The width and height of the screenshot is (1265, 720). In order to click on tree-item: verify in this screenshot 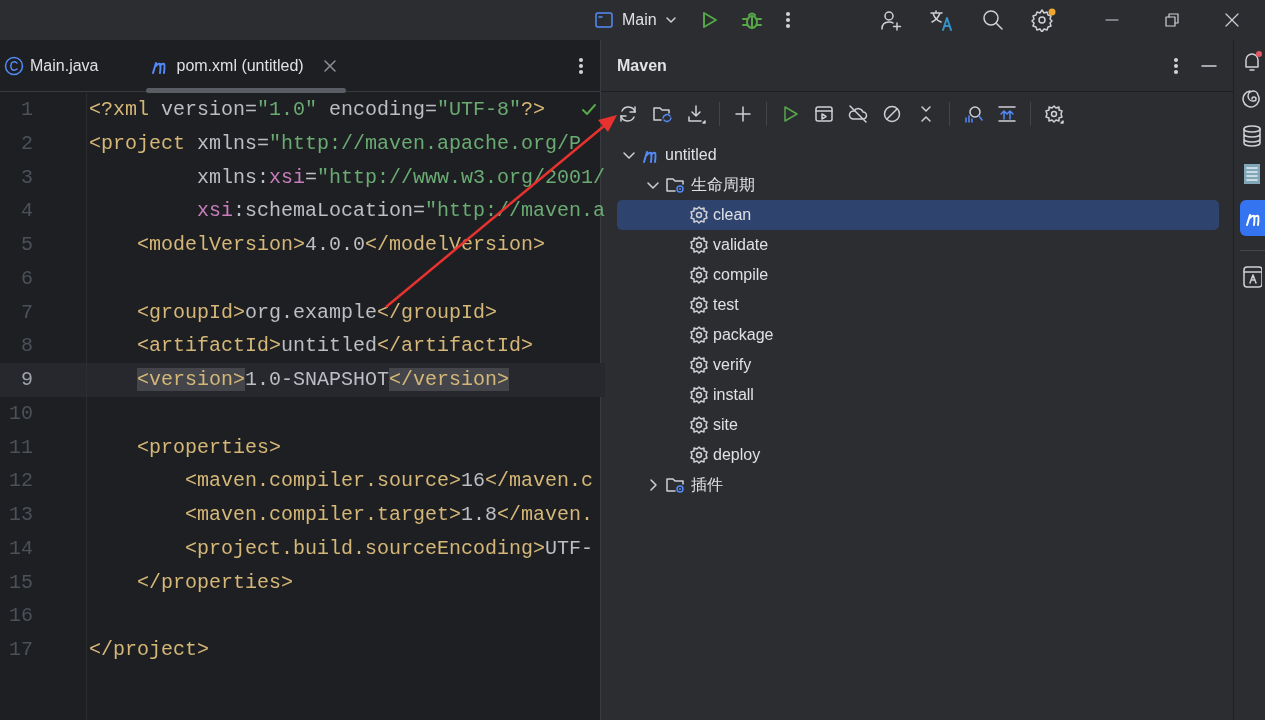, I will do `click(918, 365)`.